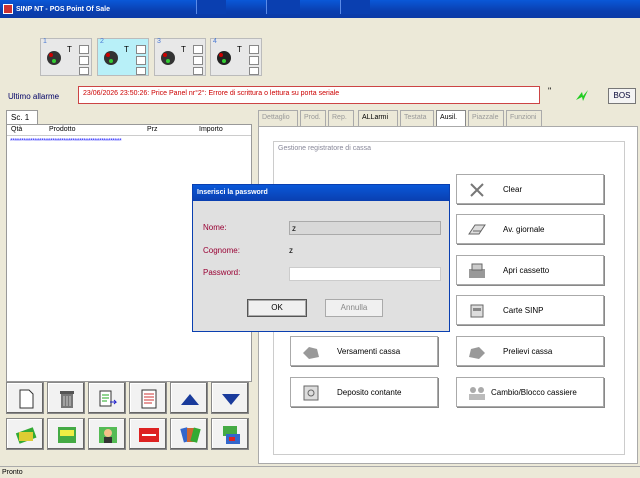  I want to click on last-alarm-label: Ultimo allarme, so click(34, 96).